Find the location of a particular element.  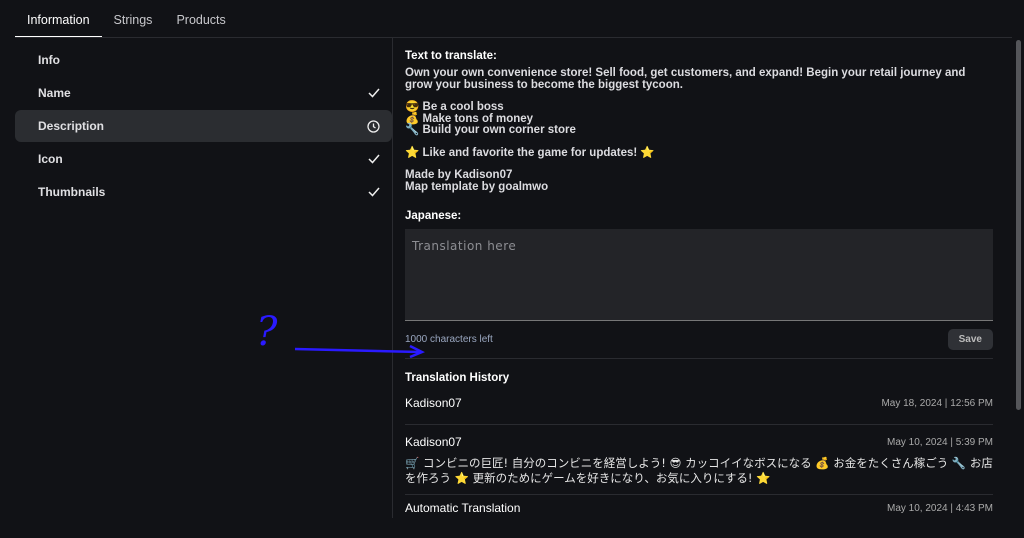

tab-products: Products is located at coordinates (200, 19).